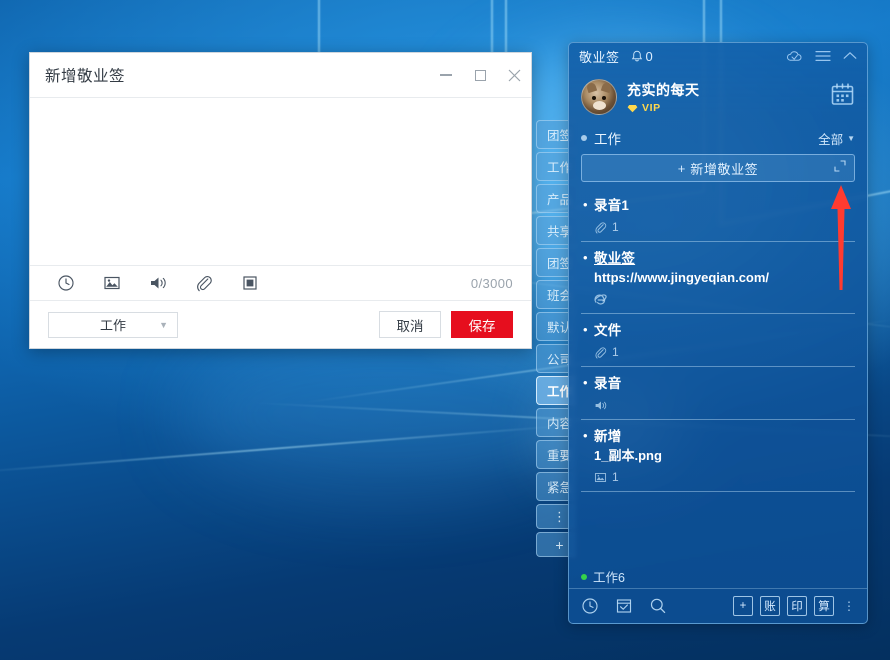  I want to click on category-select: 工作 ▼, so click(113, 324).